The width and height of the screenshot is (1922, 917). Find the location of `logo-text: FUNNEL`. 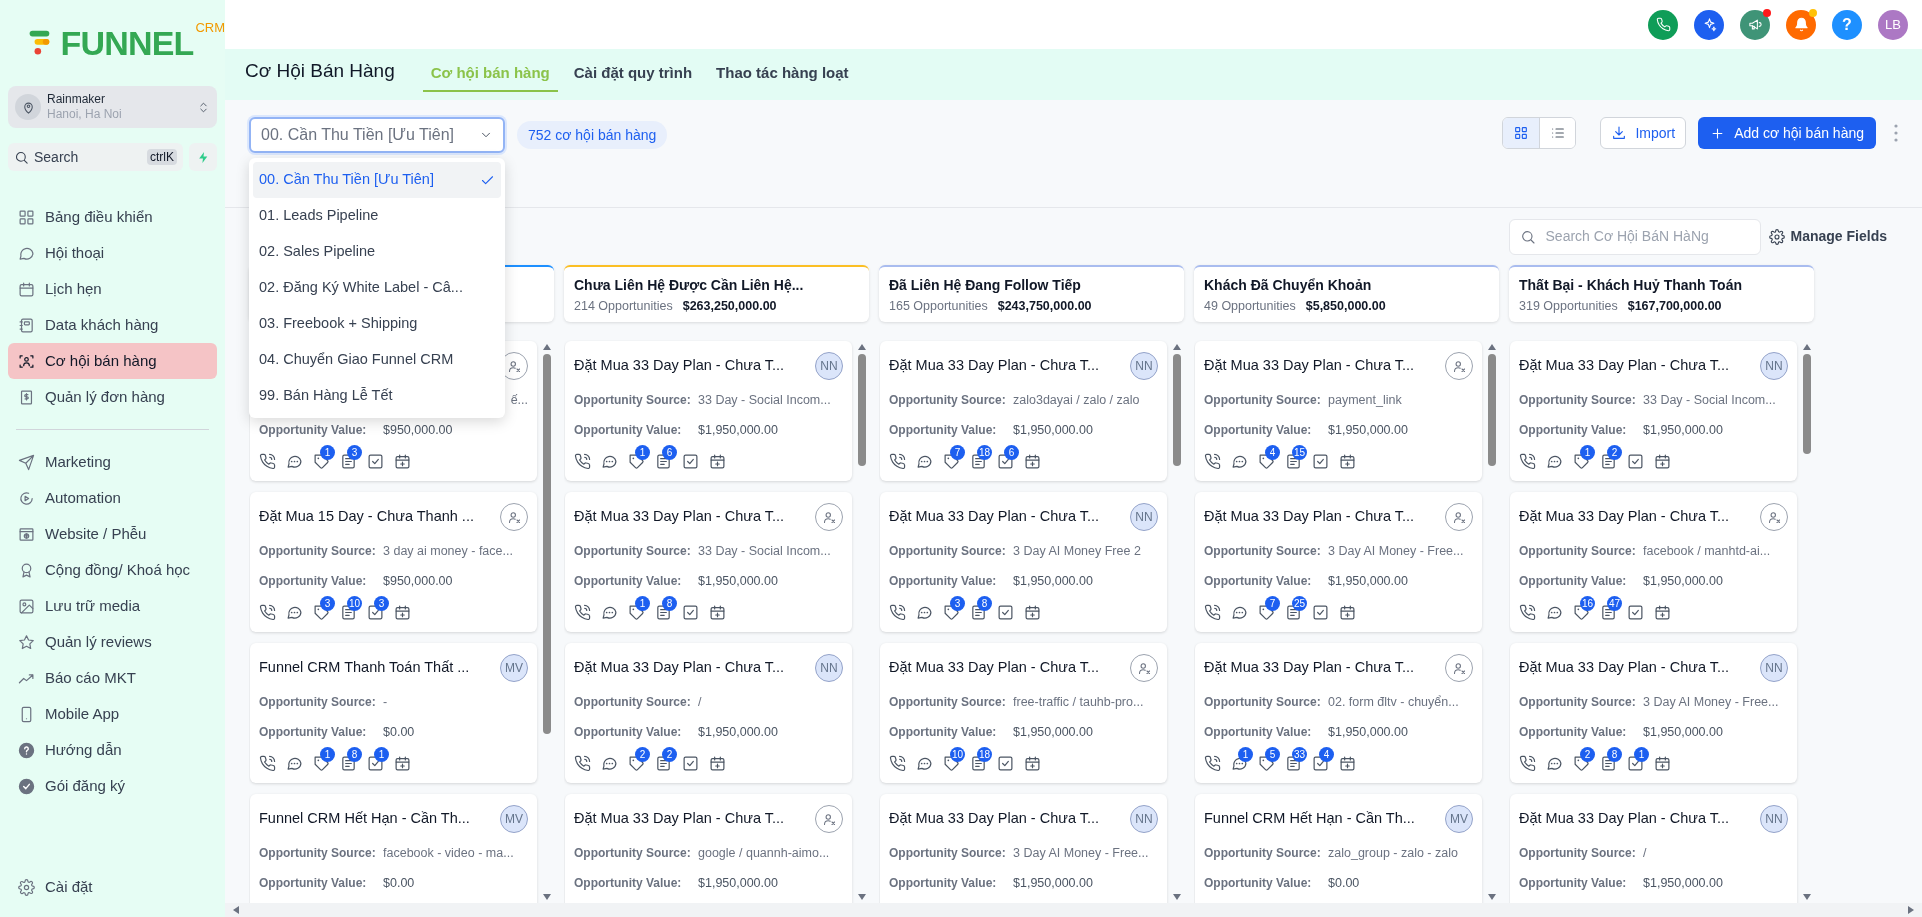

logo-text: FUNNEL is located at coordinates (127, 43).